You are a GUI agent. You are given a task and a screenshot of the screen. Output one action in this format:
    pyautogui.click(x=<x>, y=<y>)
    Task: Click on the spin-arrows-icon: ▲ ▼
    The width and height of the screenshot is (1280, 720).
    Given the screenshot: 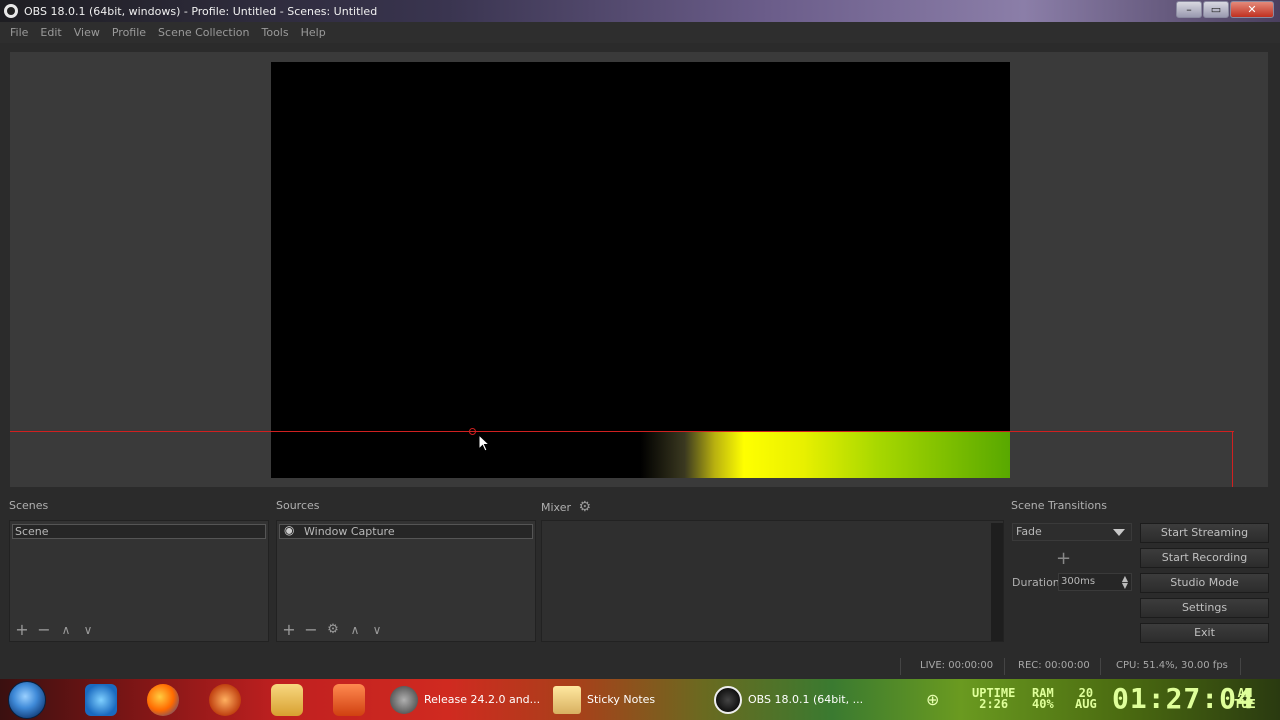 What is the action you would take?
    pyautogui.click(x=1125, y=582)
    